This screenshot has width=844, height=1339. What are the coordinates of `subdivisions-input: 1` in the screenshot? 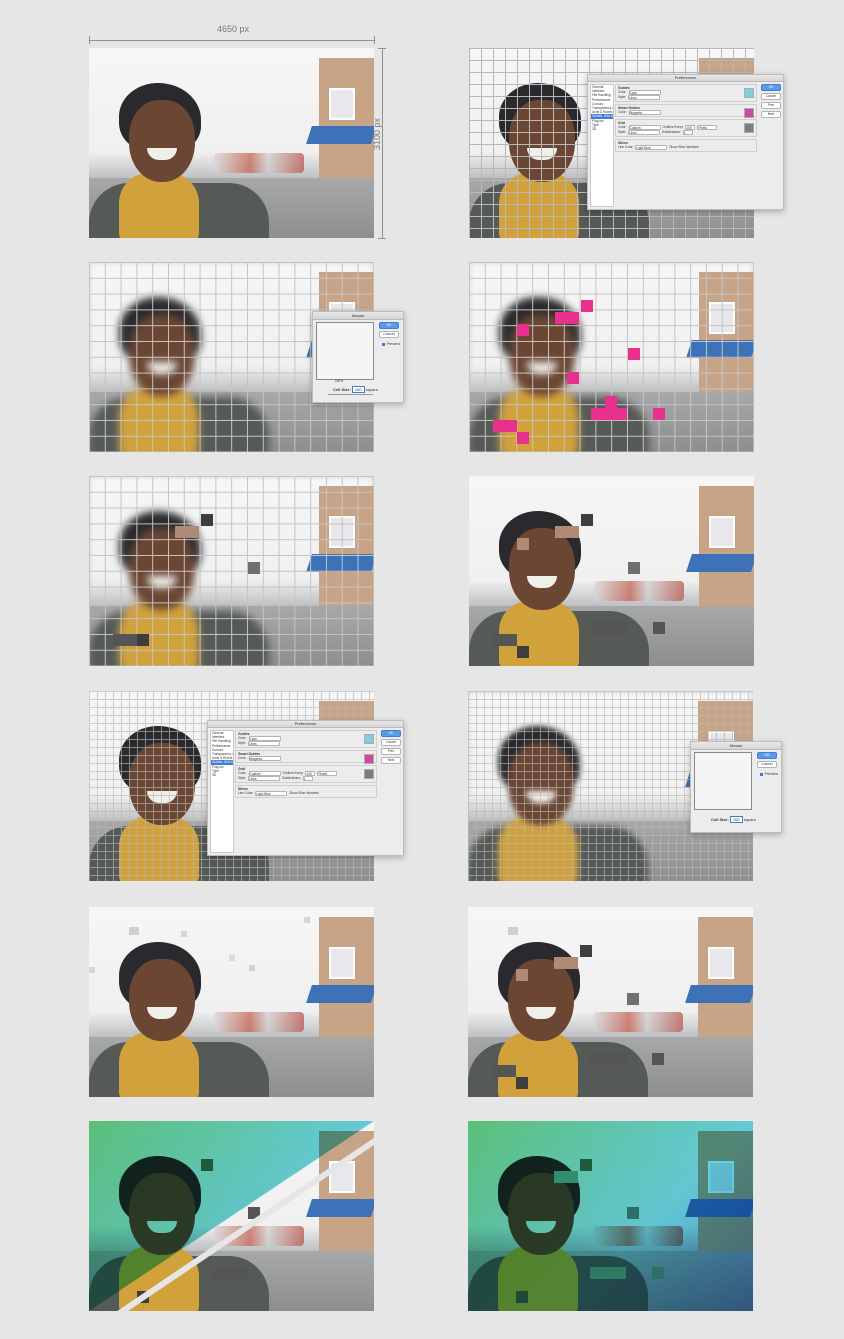 It's located at (687, 132).